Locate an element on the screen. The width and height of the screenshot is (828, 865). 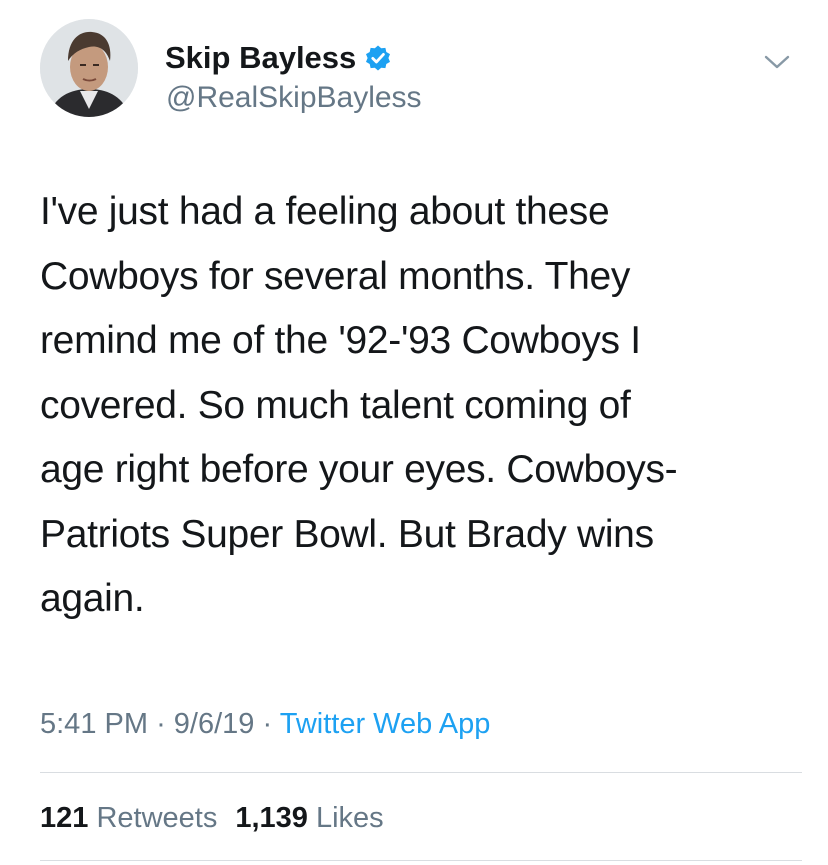
tweet-text-line: Cowboys for several months. They is located at coordinates (335, 276).